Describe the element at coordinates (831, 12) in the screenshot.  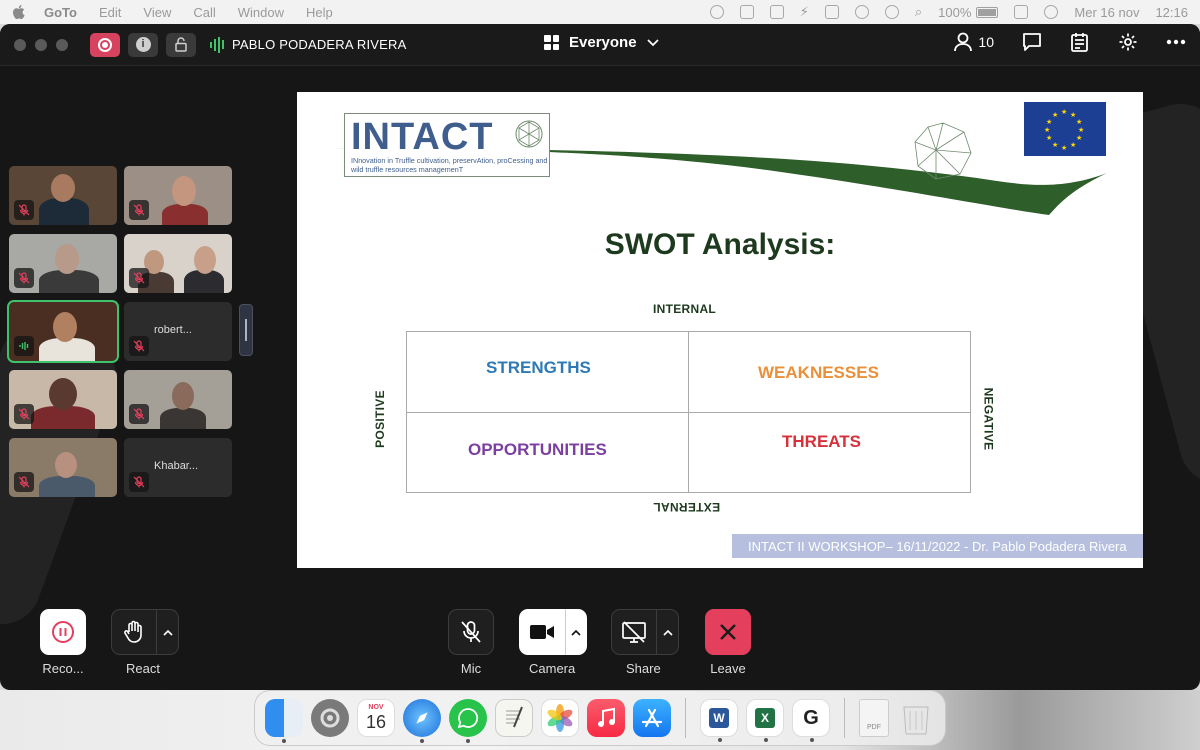
I see `audio-icon` at that location.